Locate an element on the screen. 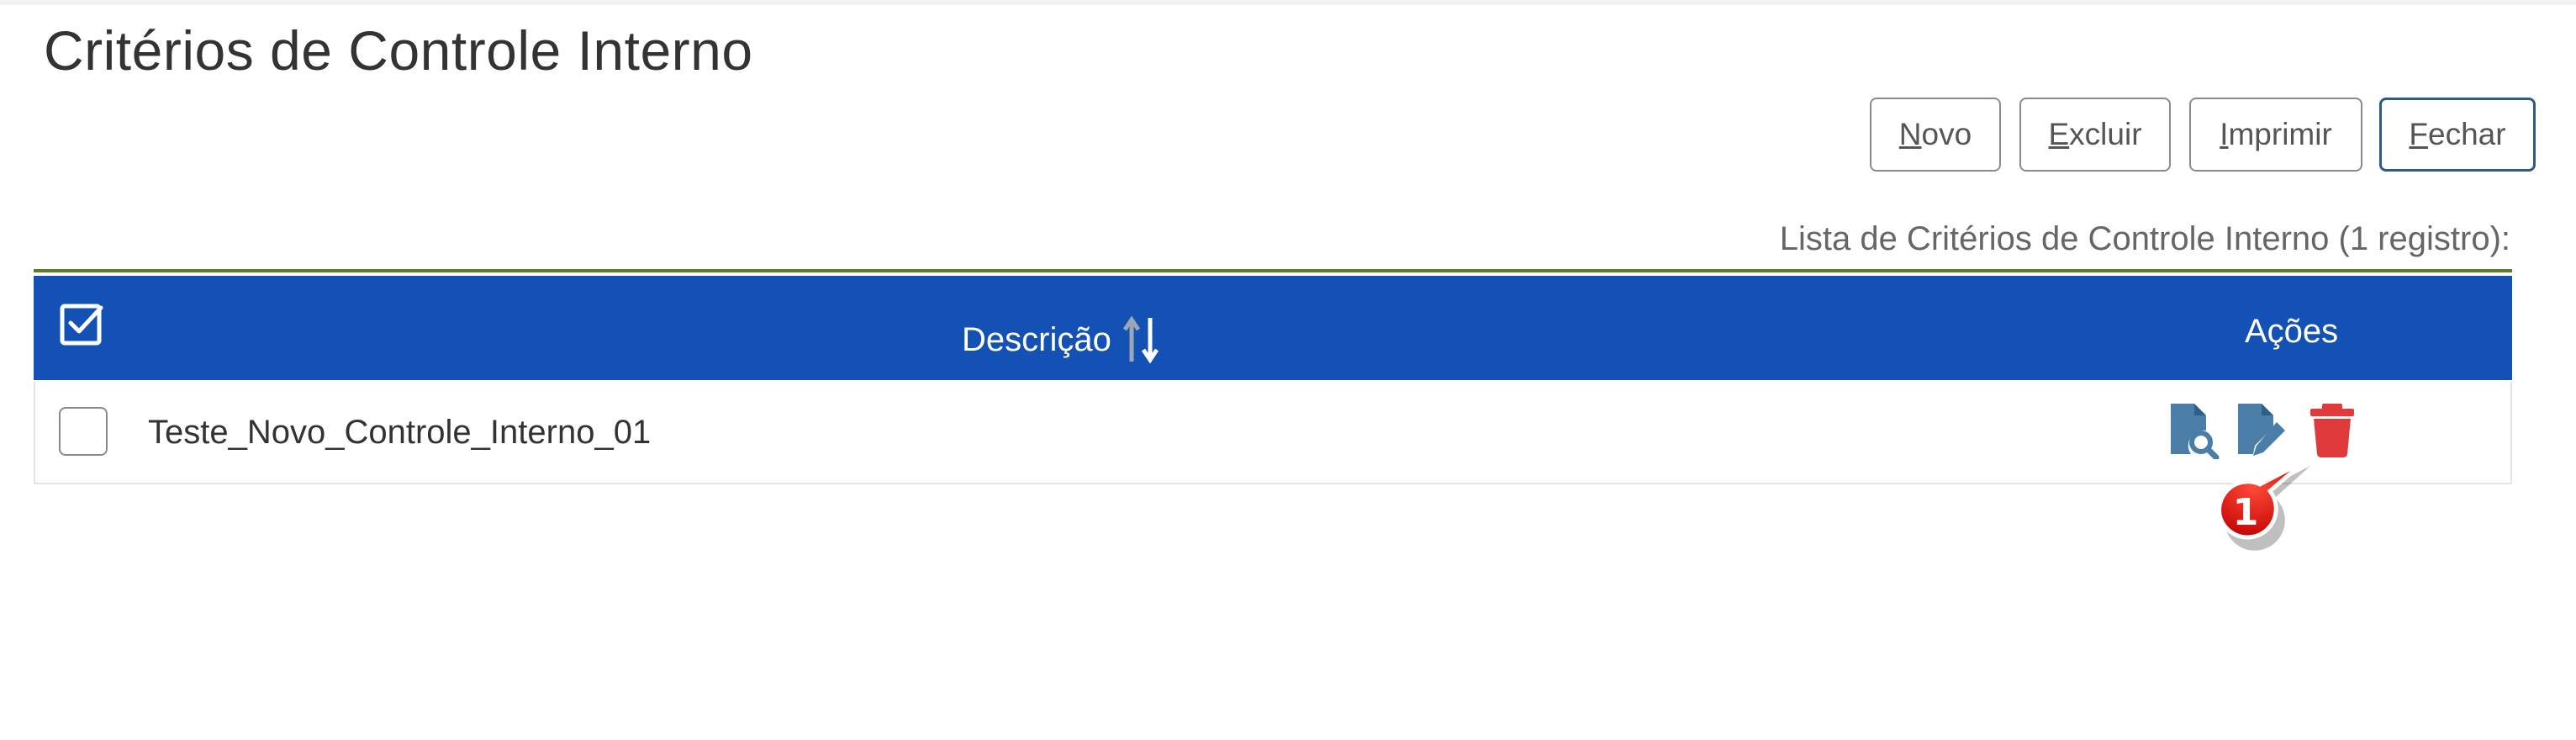  column-header-descricao: Descrição is located at coordinates (1062, 339).